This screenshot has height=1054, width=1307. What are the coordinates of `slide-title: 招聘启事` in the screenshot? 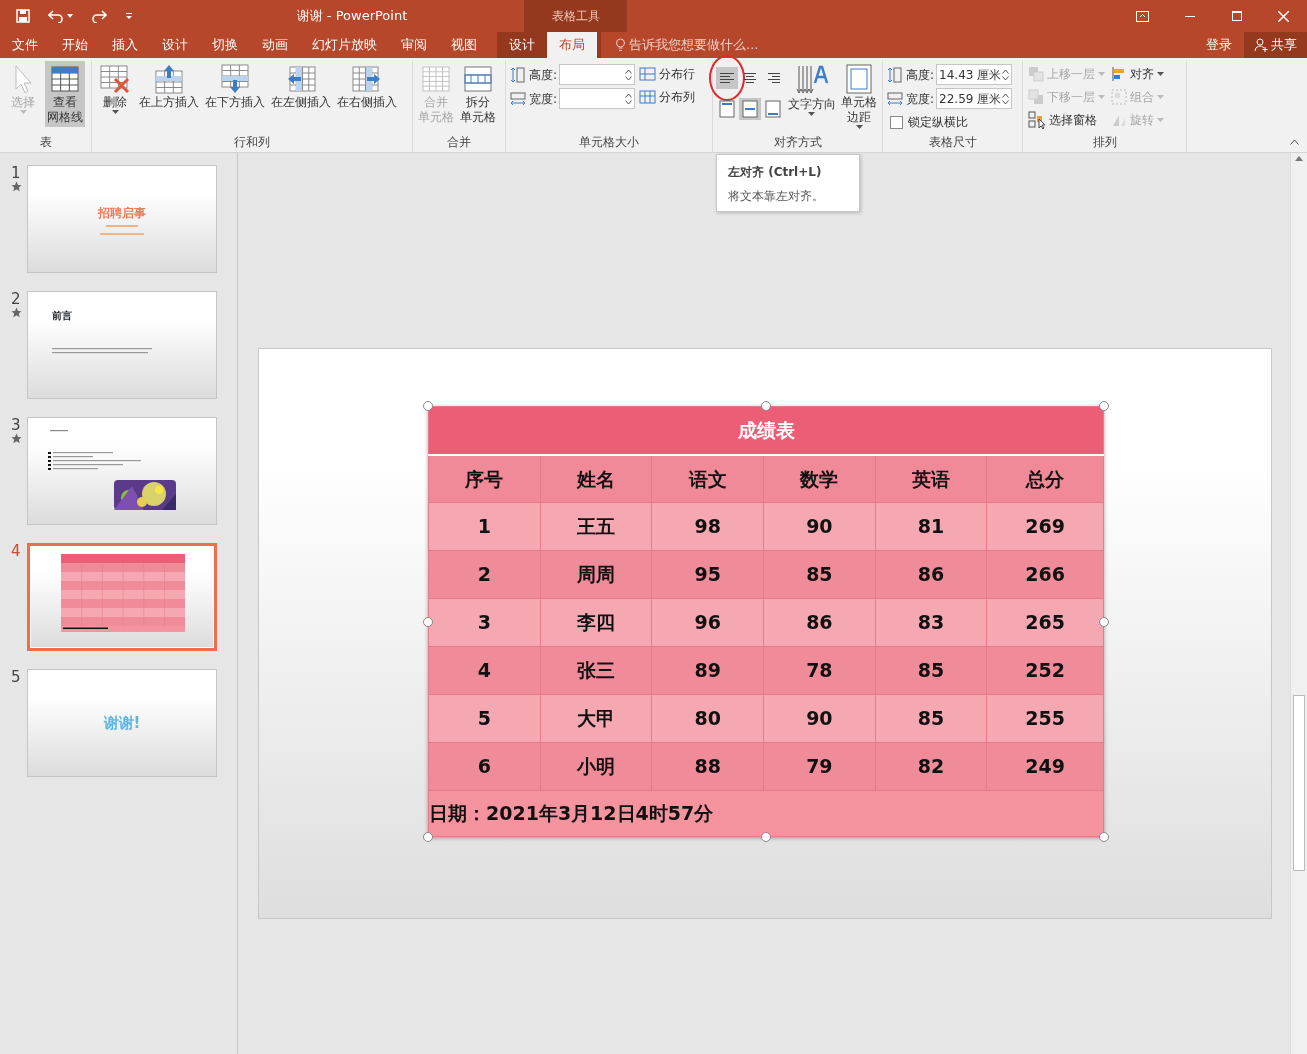 It's located at (122, 213).